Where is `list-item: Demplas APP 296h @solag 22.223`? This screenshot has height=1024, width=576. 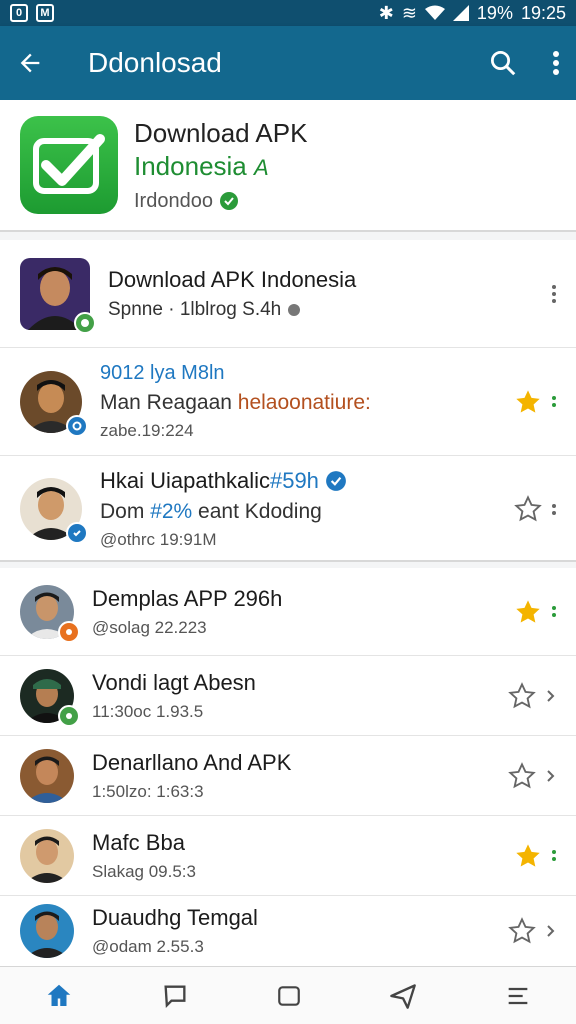 list-item: Demplas APP 296h @solag 22.223 is located at coordinates (288, 612).